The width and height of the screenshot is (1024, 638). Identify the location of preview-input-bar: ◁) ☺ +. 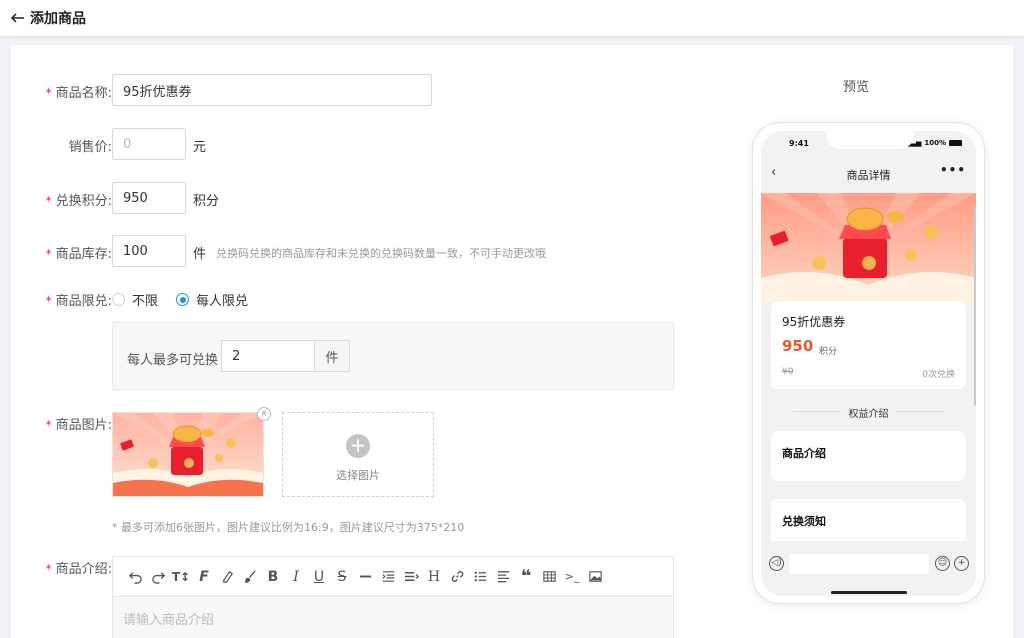
(868, 568).